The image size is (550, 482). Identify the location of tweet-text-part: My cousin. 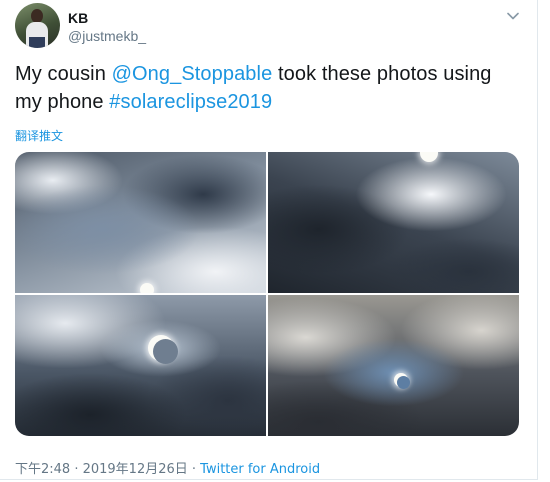
(63, 74).